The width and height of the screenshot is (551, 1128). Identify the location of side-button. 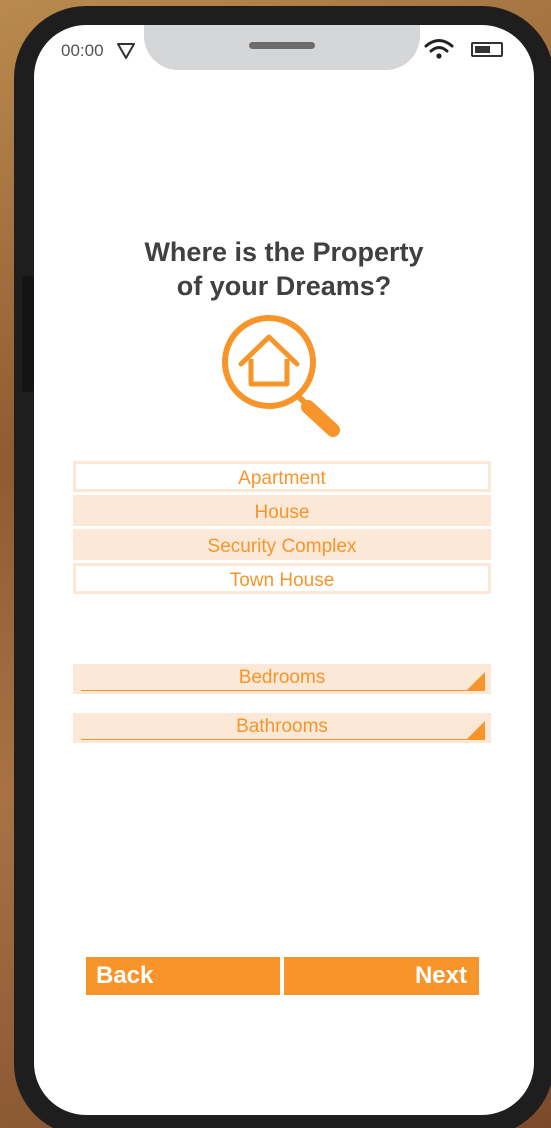
(28, 334).